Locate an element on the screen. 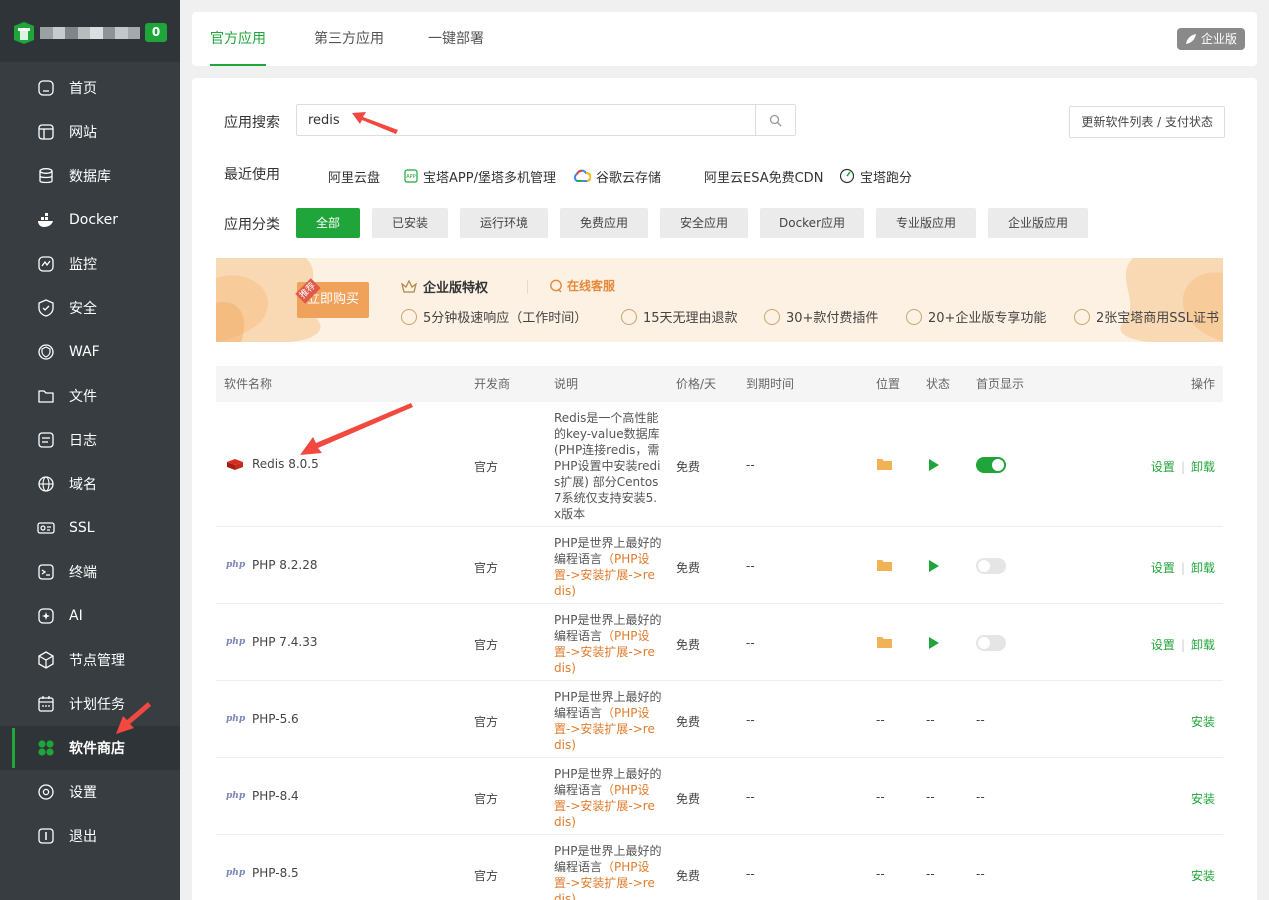  software-name-label: PHP-8.5 is located at coordinates (275, 872).